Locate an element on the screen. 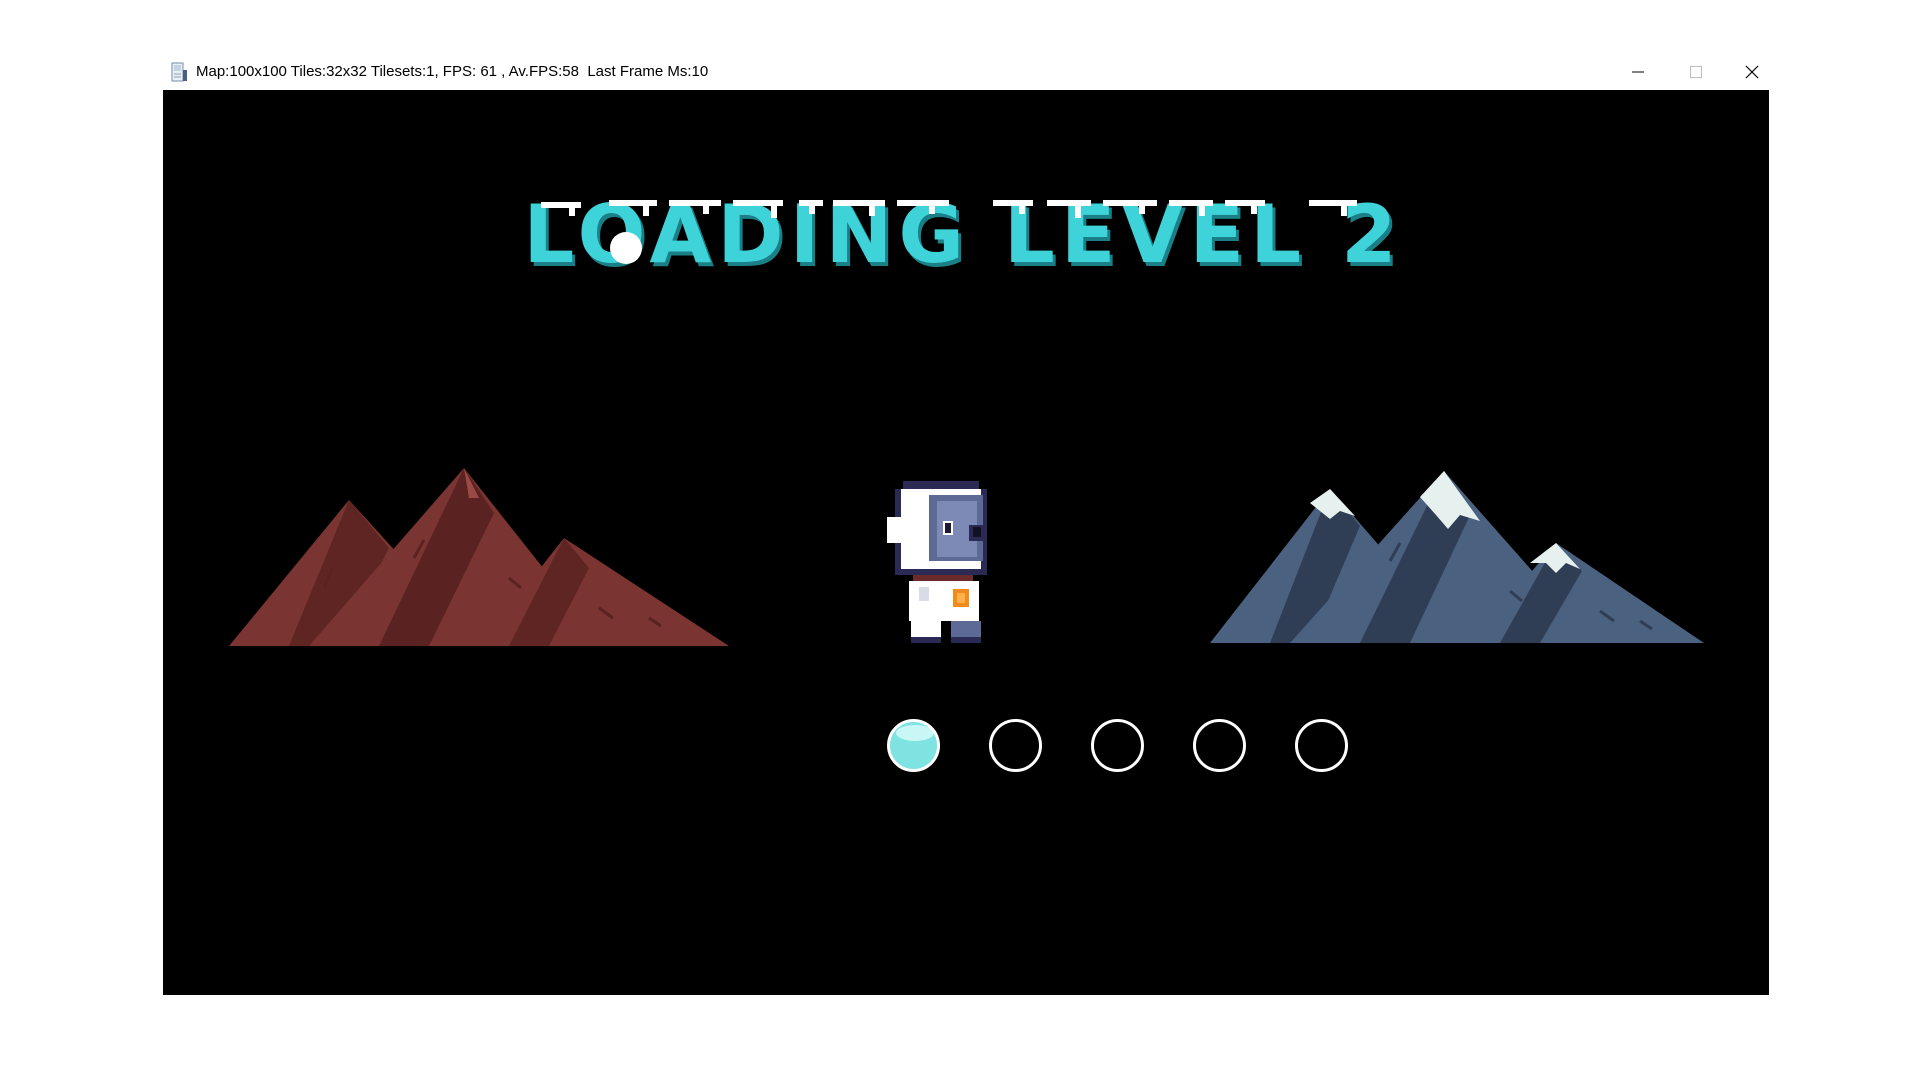 The height and width of the screenshot is (1080, 1920). minimize-icon is located at coordinates (1638, 72).